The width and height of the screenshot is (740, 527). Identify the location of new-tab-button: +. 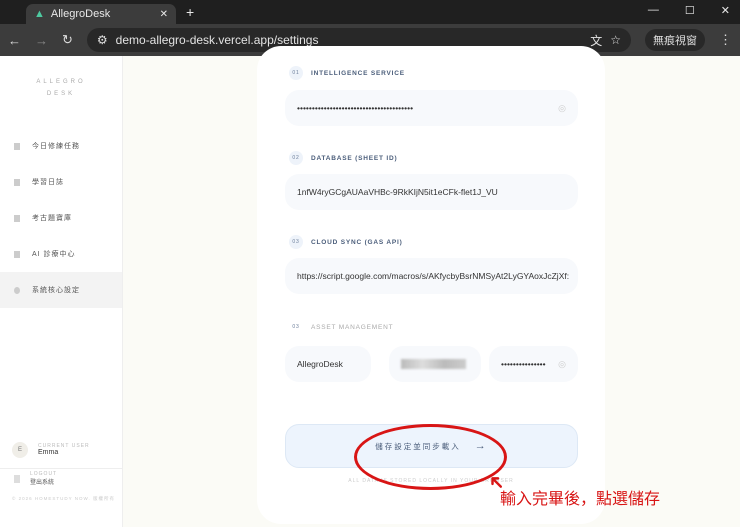
(190, 12).